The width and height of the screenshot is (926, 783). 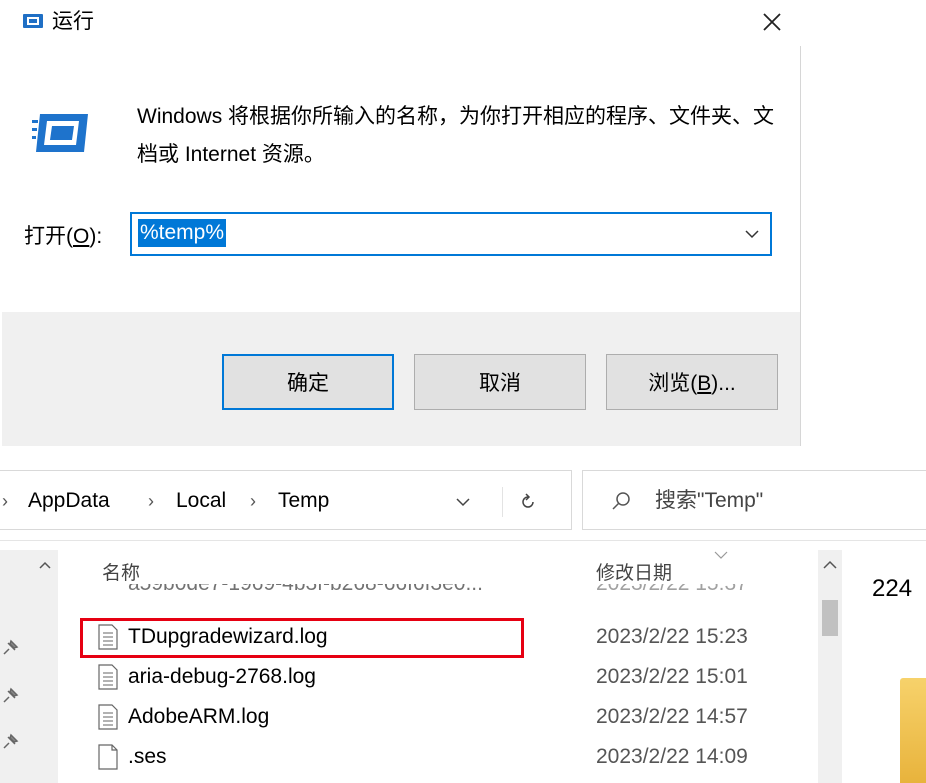 I want to click on refresh-button, so click(x=527, y=502).